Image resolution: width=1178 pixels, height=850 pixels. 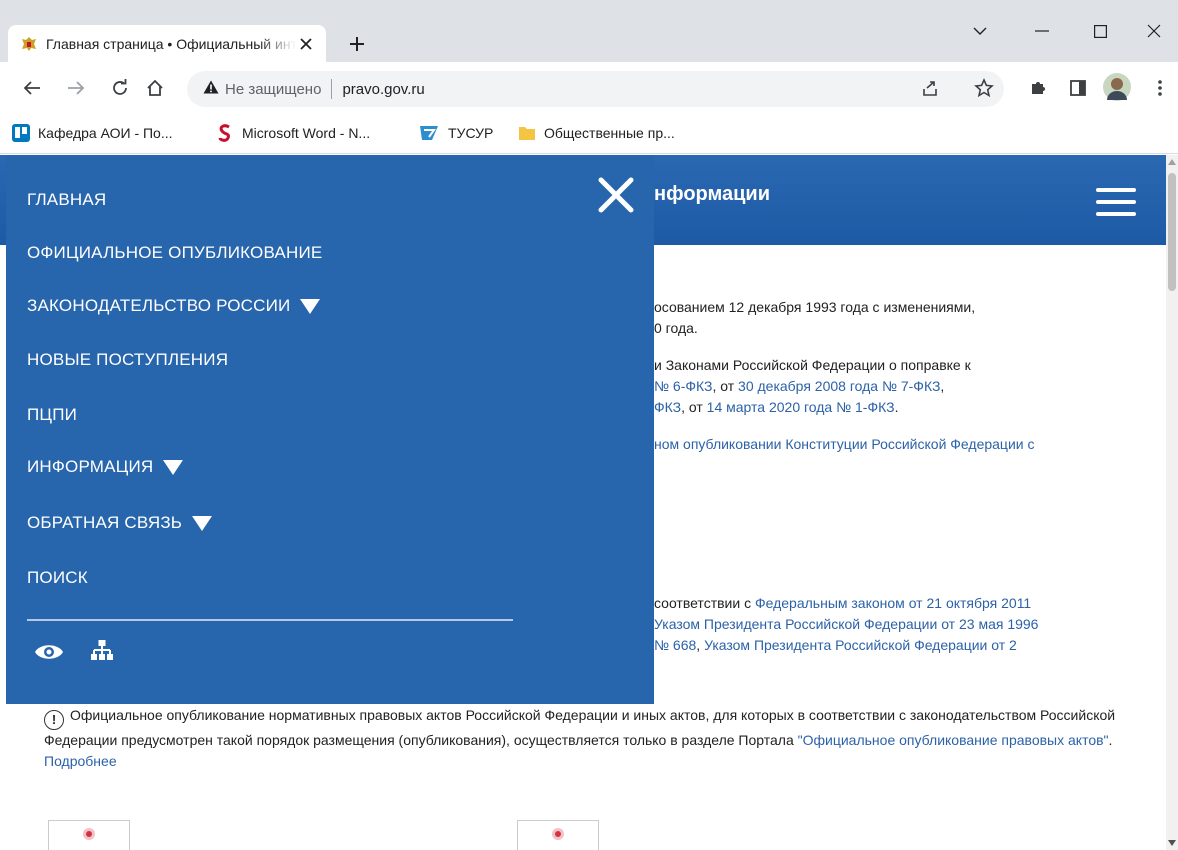 What do you see at coordinates (174, 253) in the screenshot?
I see `nav-item-official-publication: ОФИЦИАЛЬНОЕ ОПУБЛИКОВАНИЕ` at bounding box center [174, 253].